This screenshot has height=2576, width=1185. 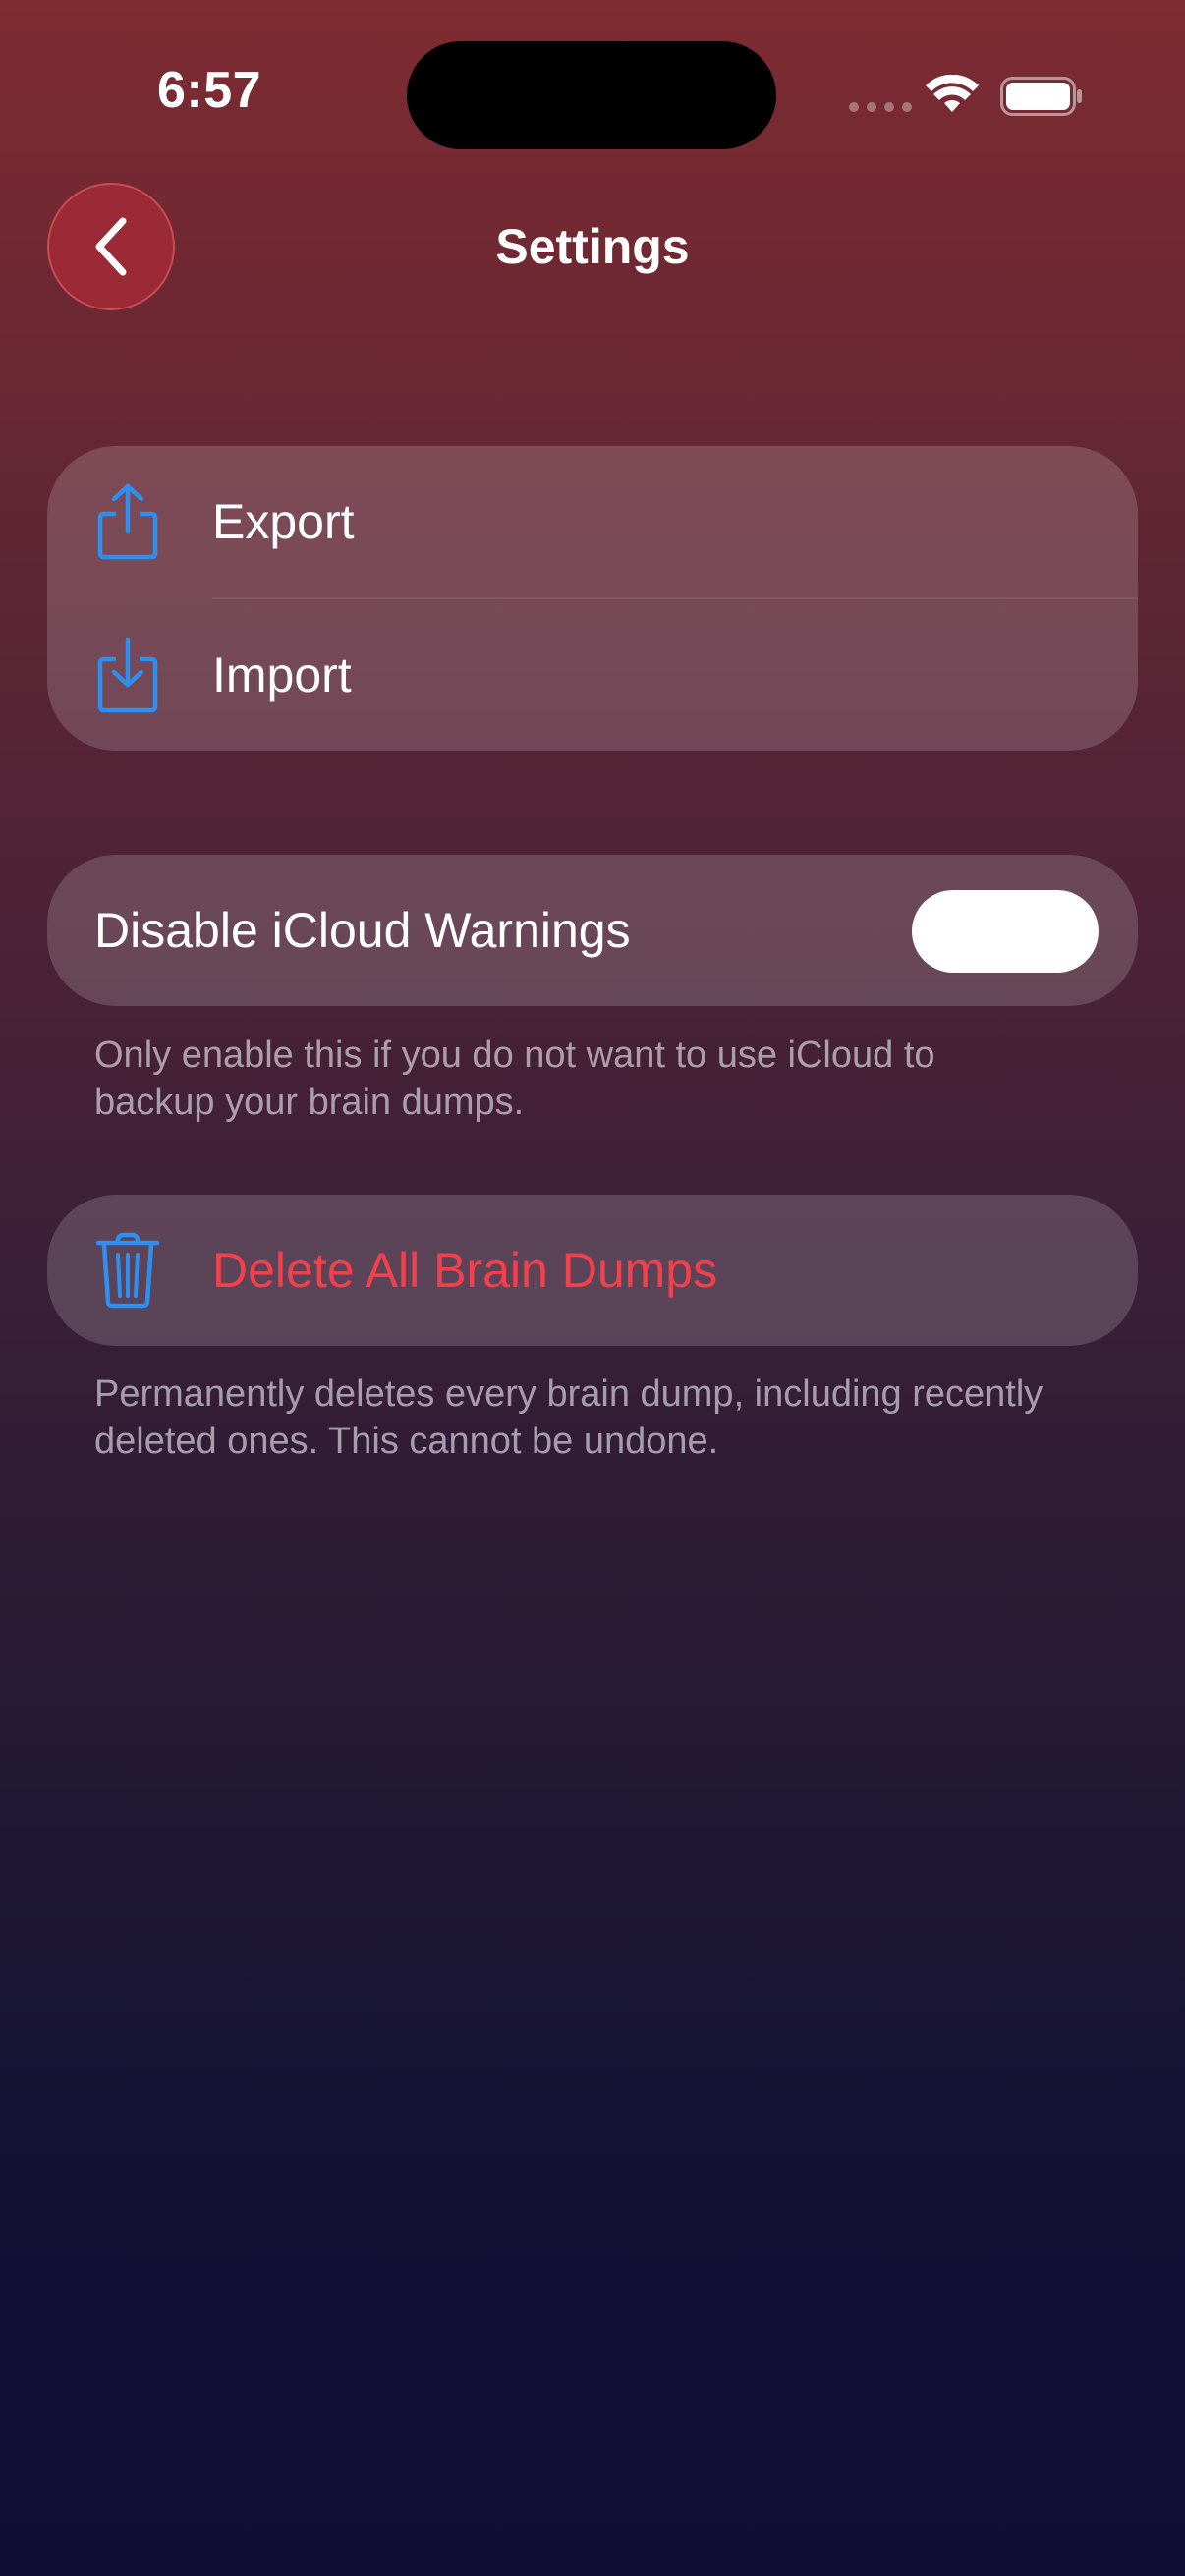 I want to click on battery-icon, so click(x=1041, y=96).